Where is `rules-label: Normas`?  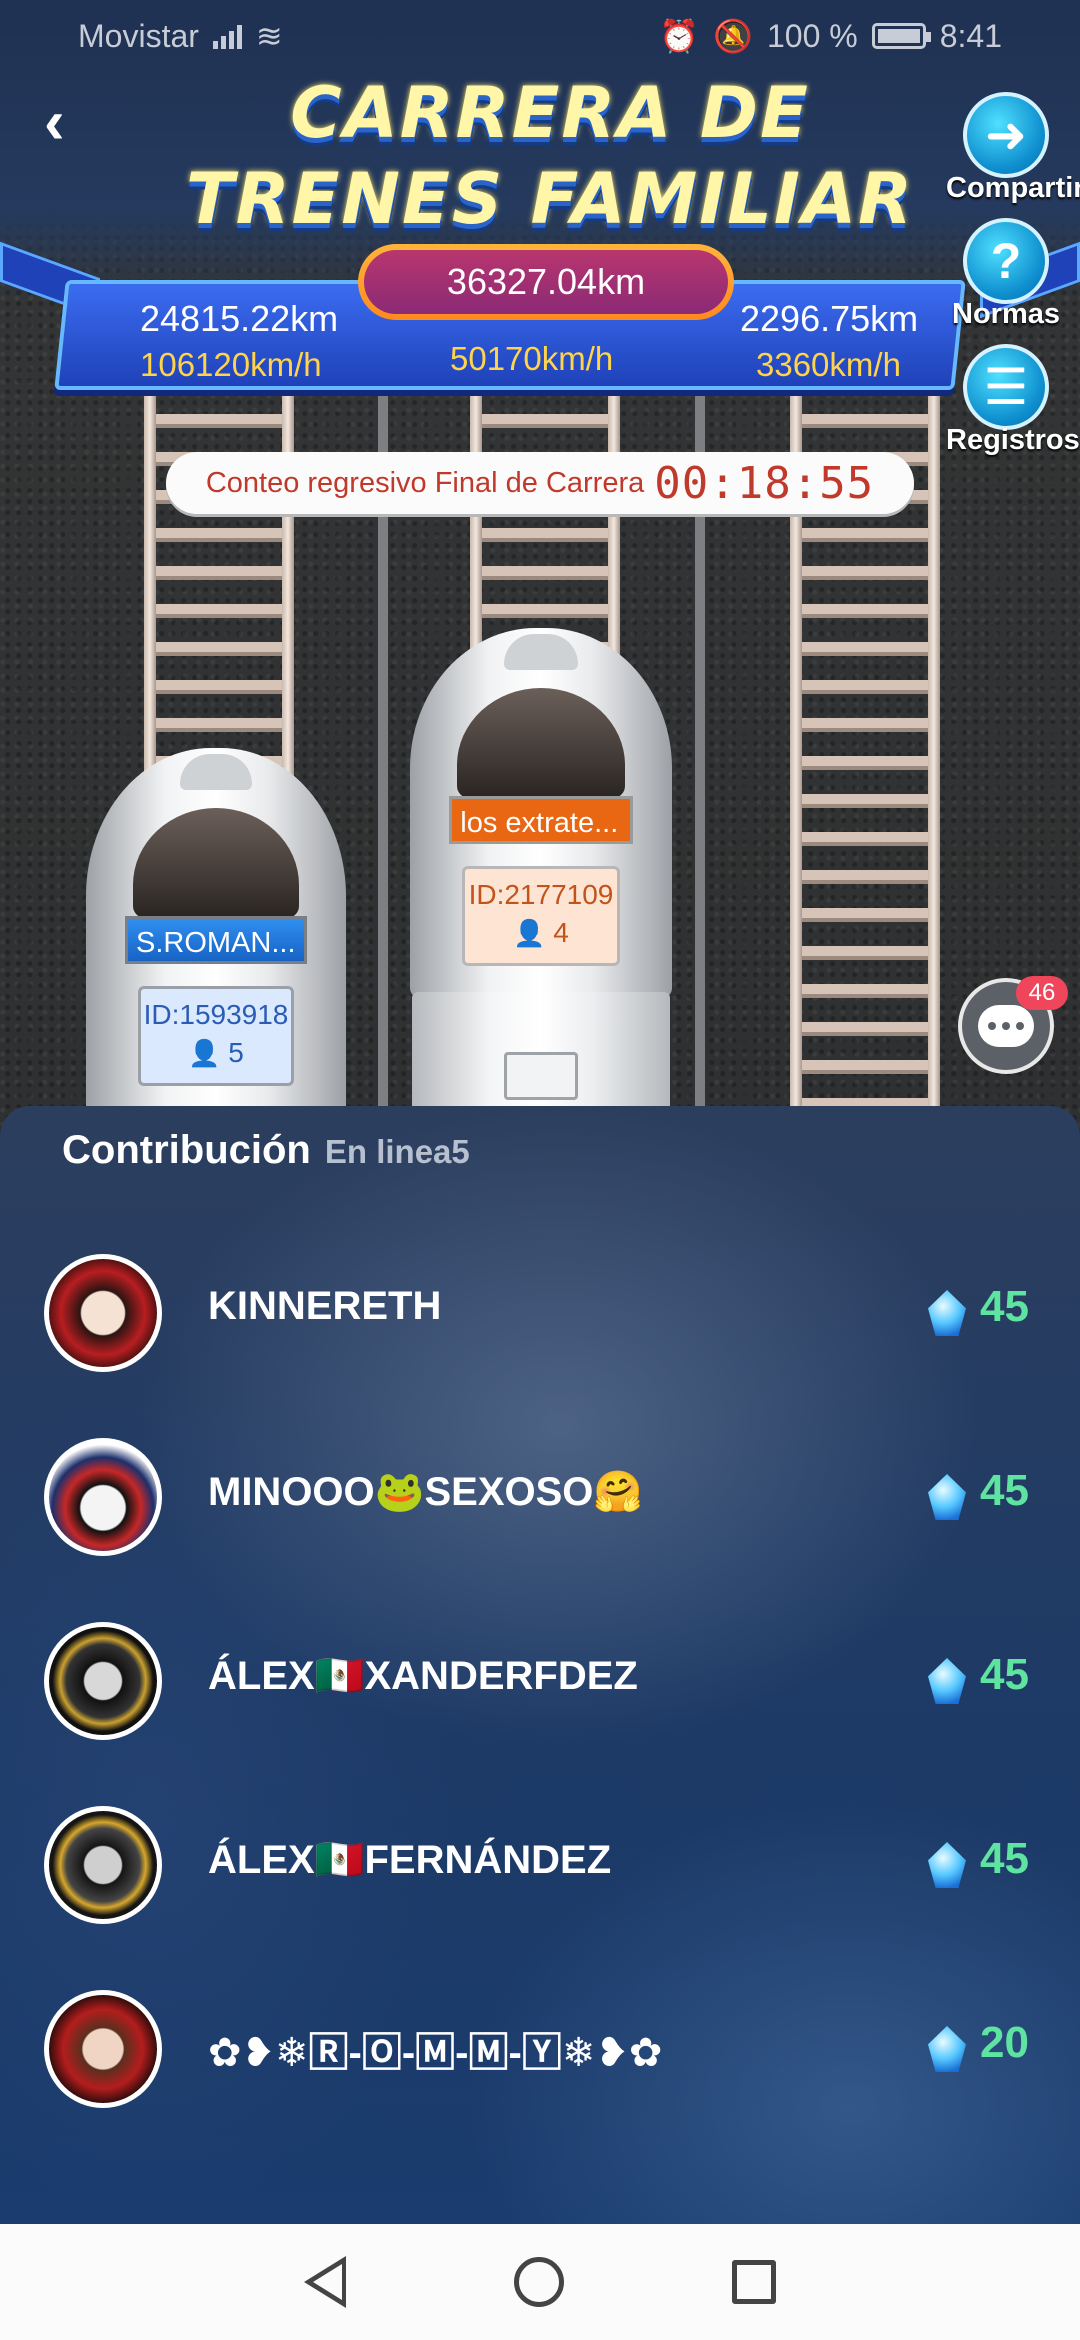 rules-label: Normas is located at coordinates (1006, 314).